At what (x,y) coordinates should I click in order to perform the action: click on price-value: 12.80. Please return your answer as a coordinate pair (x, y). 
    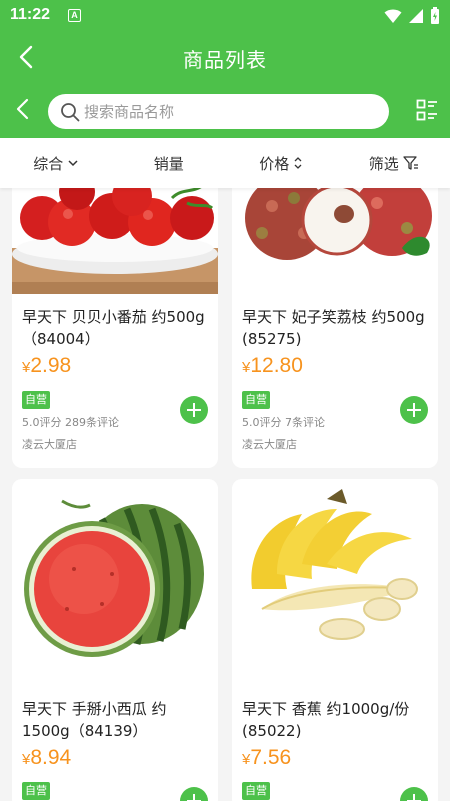
    Looking at the image, I should click on (276, 365).